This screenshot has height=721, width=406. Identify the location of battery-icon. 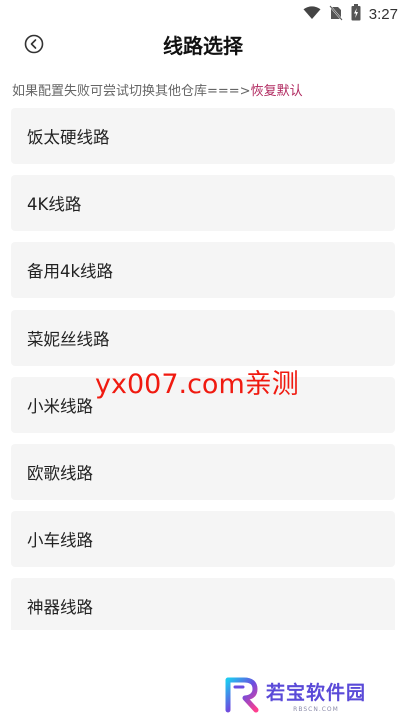
(356, 14).